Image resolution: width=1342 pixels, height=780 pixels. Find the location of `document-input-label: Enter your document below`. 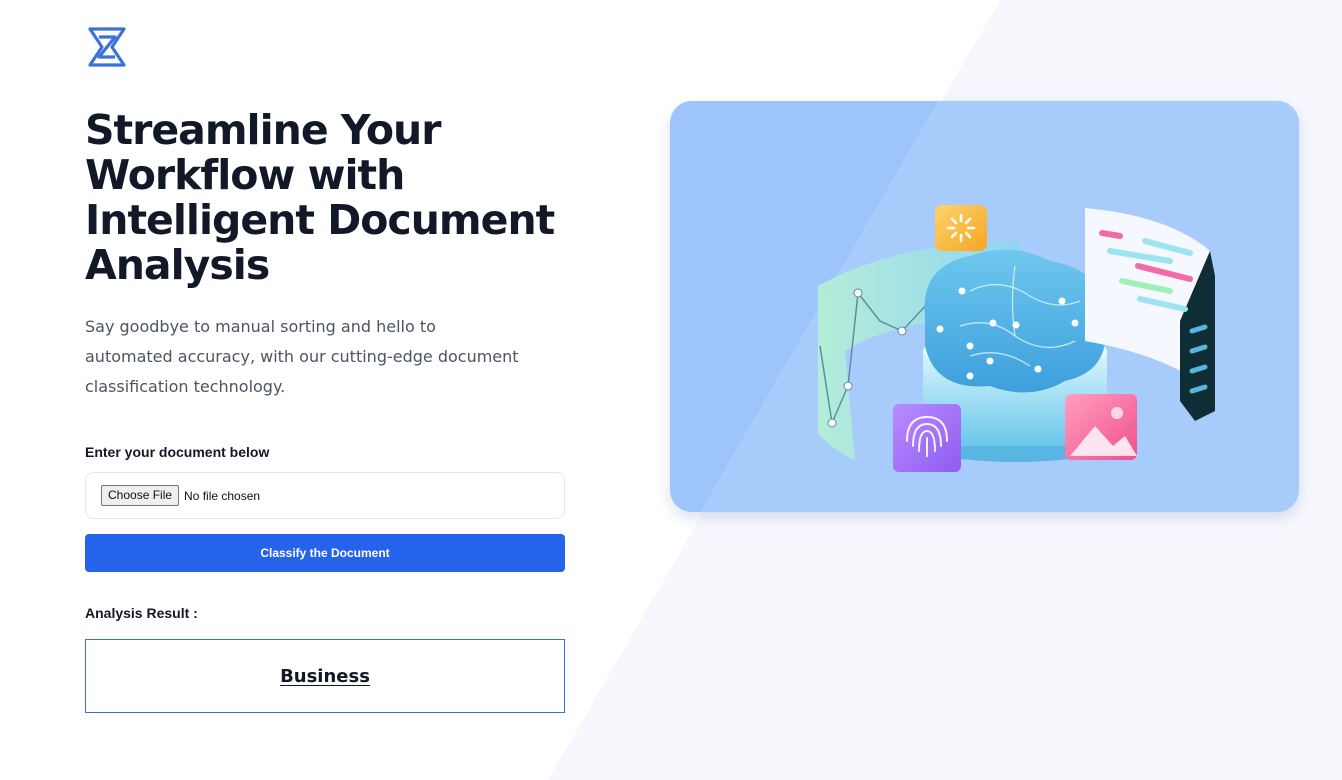

document-input-label: Enter your document below is located at coordinates (177, 452).